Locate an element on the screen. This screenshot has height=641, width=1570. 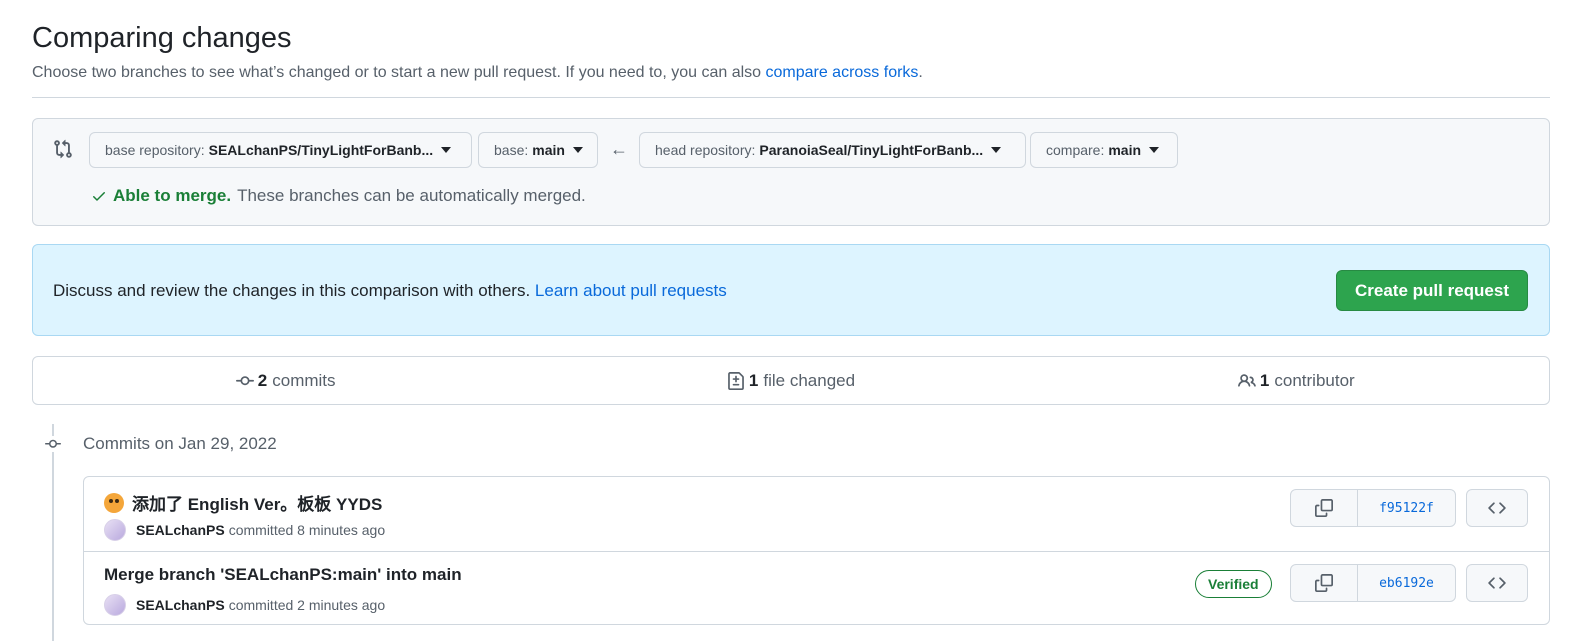
commits-date-heading: Commits on Jan 29, 2022 is located at coordinates (180, 443).